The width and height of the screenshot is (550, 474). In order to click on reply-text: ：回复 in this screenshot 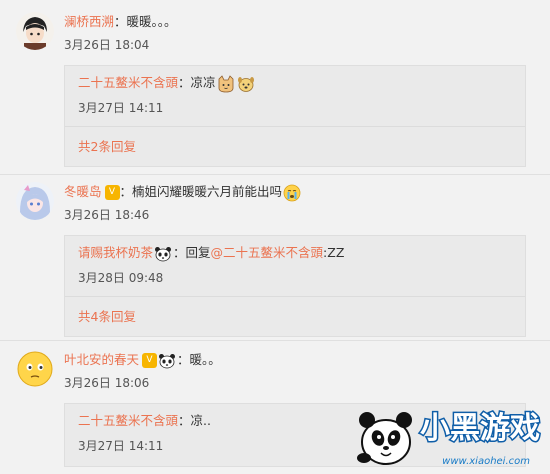, I will do `click(192, 252)`.